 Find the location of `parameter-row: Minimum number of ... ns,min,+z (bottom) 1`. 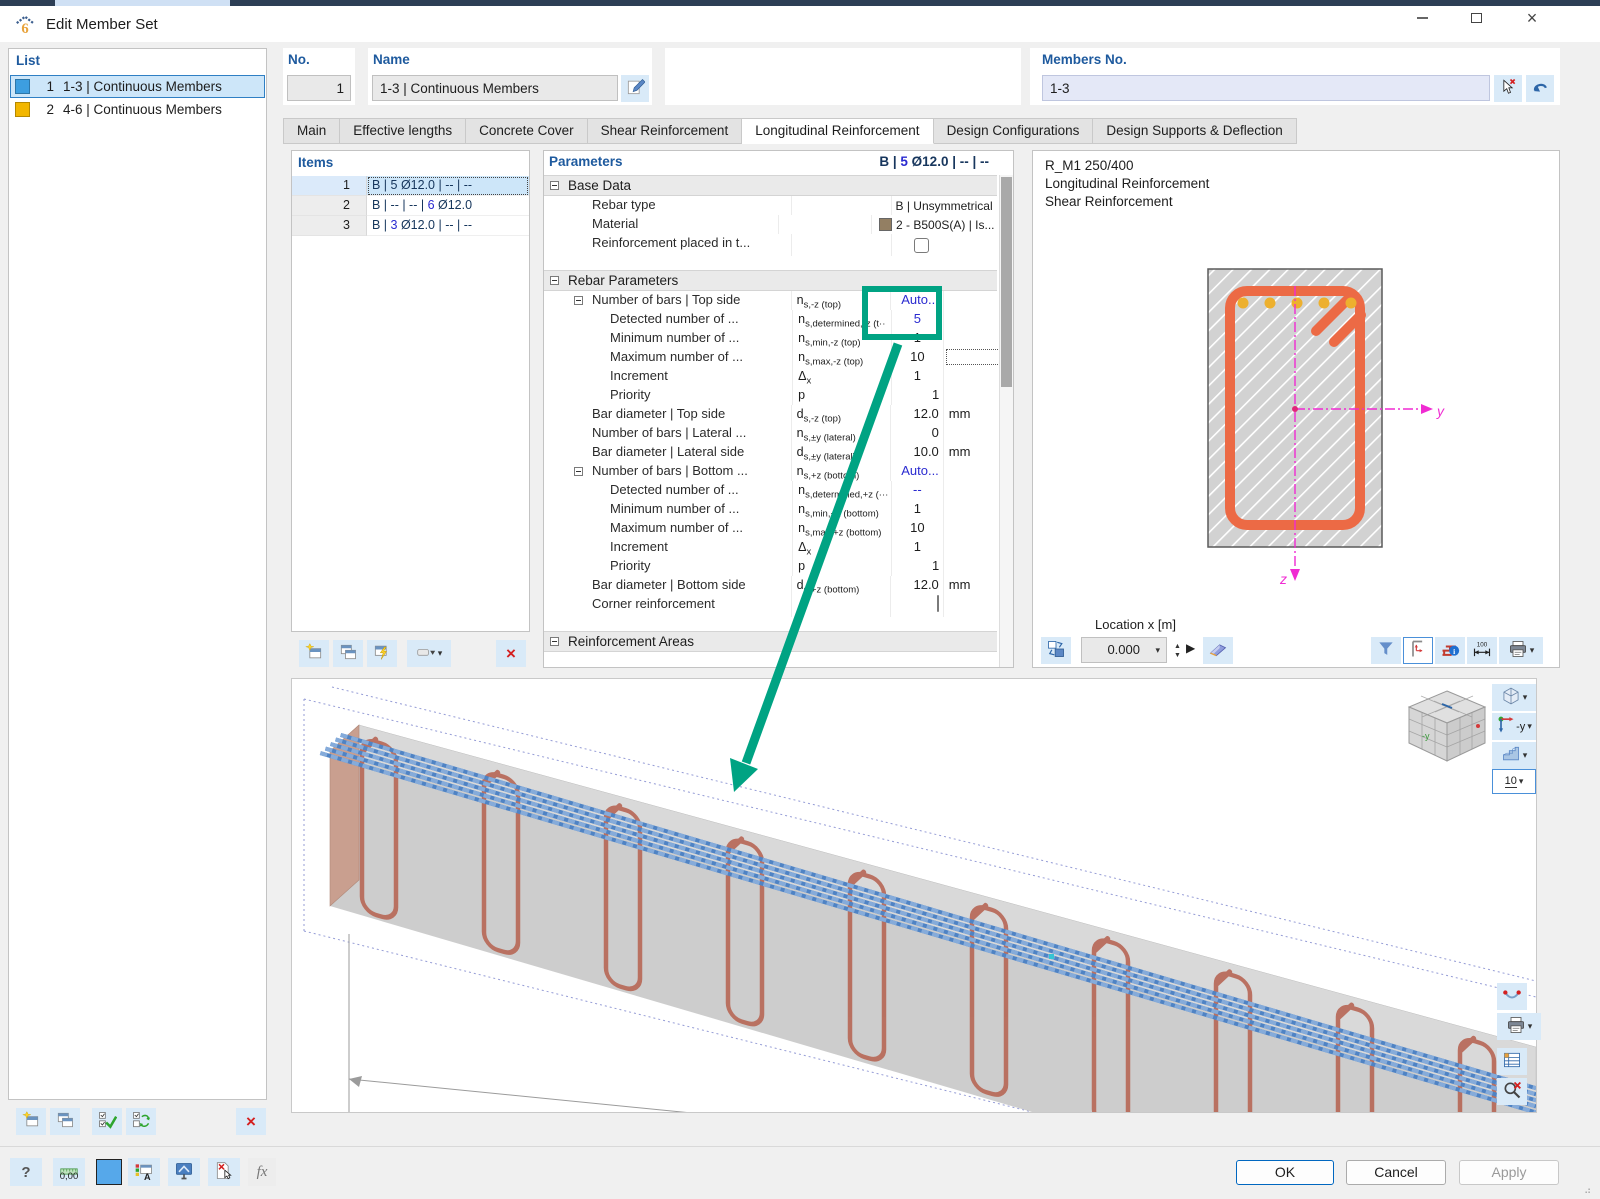

parameter-row: Minimum number of ... ns,min,+z (bottom) 1 is located at coordinates (770, 509).